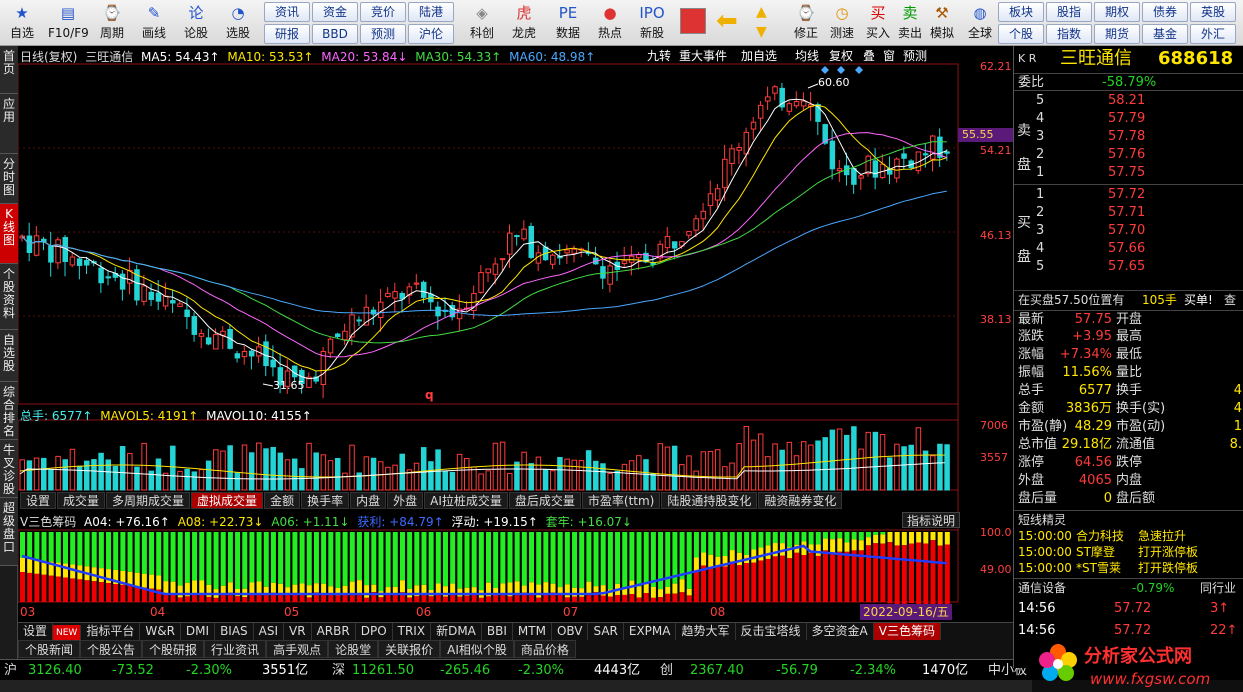 Image resolution: width=1243 pixels, height=692 pixels. What do you see at coordinates (568, 23) in the screenshot?
I see `toolbar-button-8: PE 数据` at bounding box center [568, 23].